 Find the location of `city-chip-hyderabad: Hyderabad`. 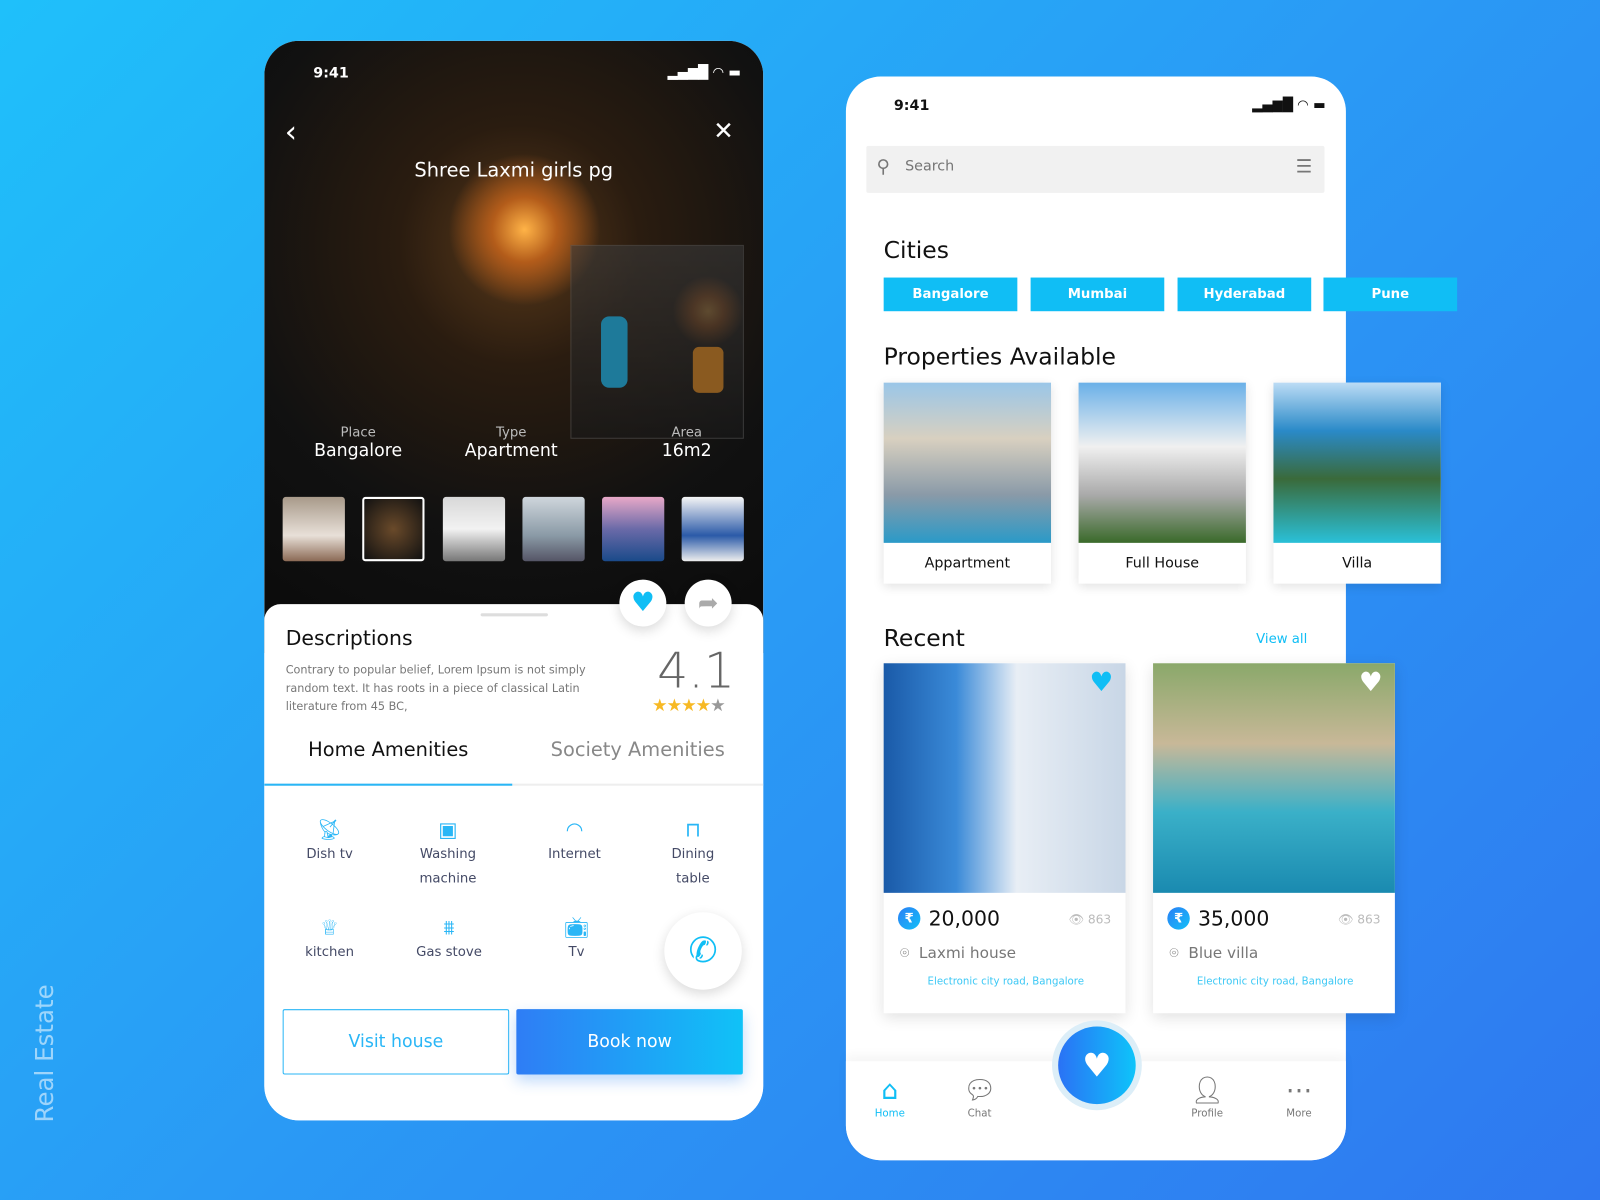

city-chip-hyderabad: Hyderabad is located at coordinates (1244, 294).